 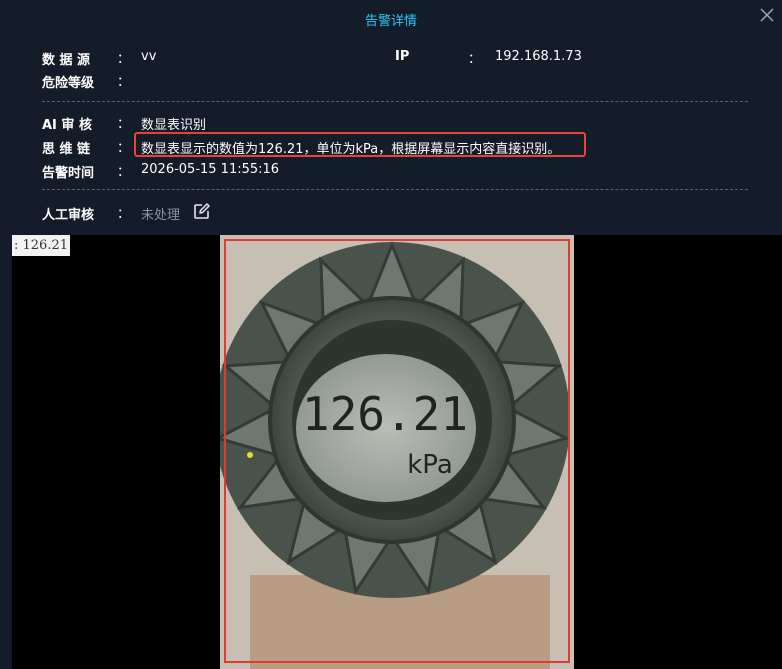 I want to click on data-source-colon: ：, so click(x=124, y=59).